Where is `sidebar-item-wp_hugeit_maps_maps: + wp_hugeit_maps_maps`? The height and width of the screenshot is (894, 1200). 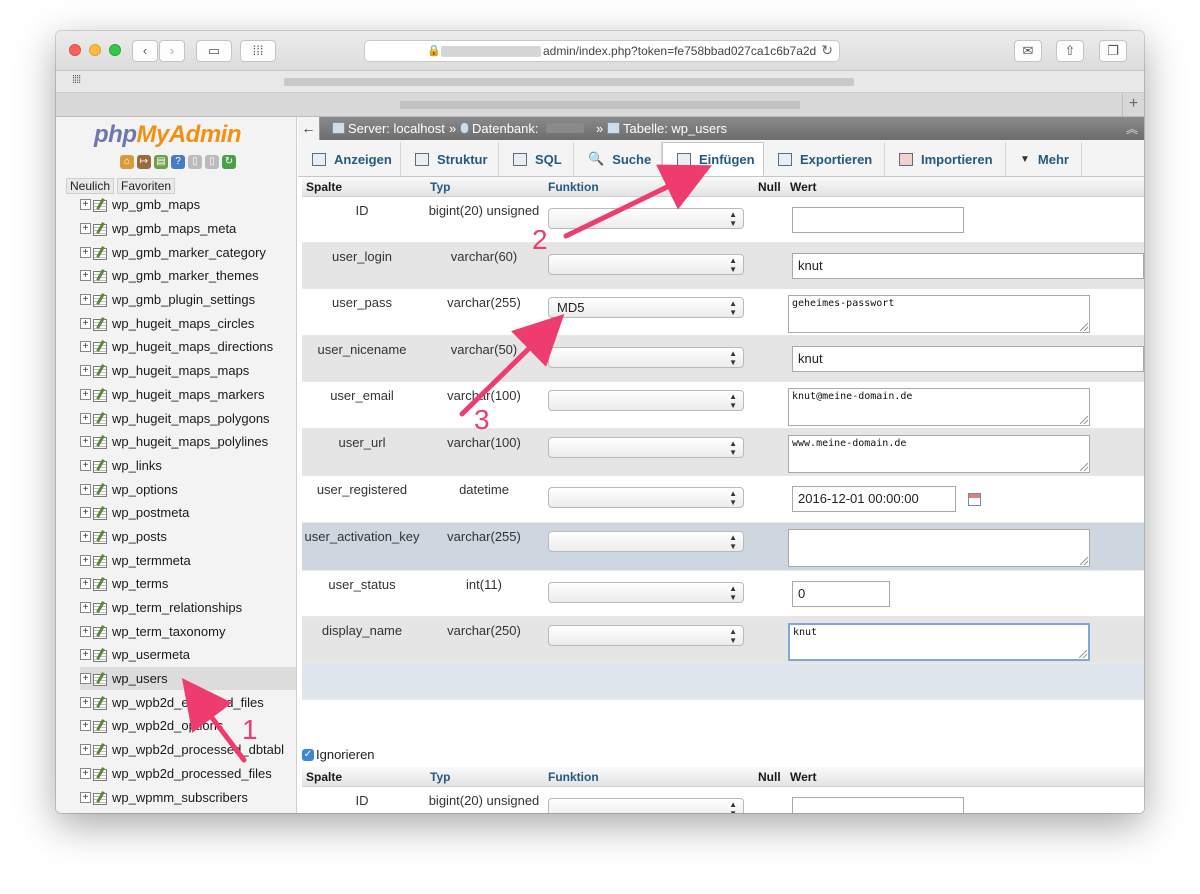
sidebar-item-wp_hugeit_maps_maps: + wp_hugeit_maps_maps is located at coordinates (188, 371).